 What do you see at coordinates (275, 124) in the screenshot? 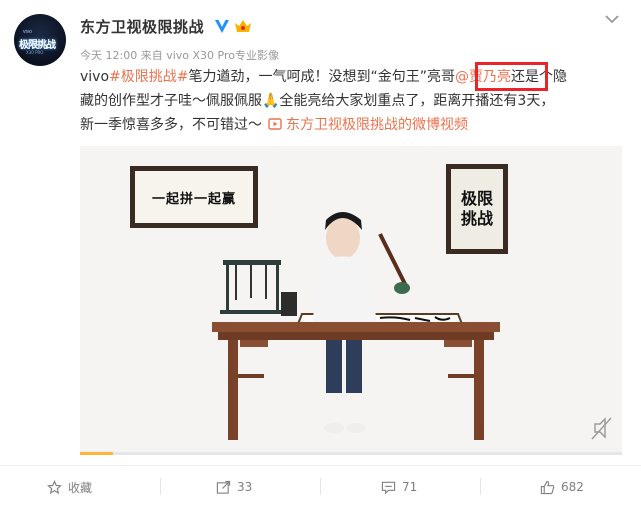
I see `video-link-icon` at bounding box center [275, 124].